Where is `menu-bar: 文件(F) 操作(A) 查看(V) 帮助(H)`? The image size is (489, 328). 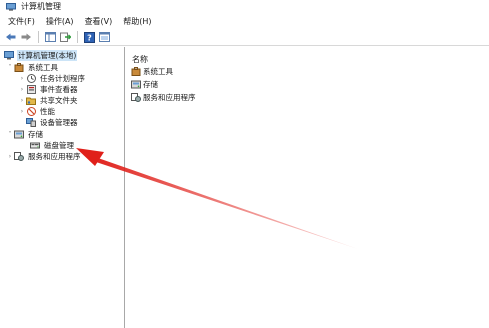 menu-bar: 文件(F) 操作(A) 查看(V) 帮助(H) is located at coordinates (244, 21).